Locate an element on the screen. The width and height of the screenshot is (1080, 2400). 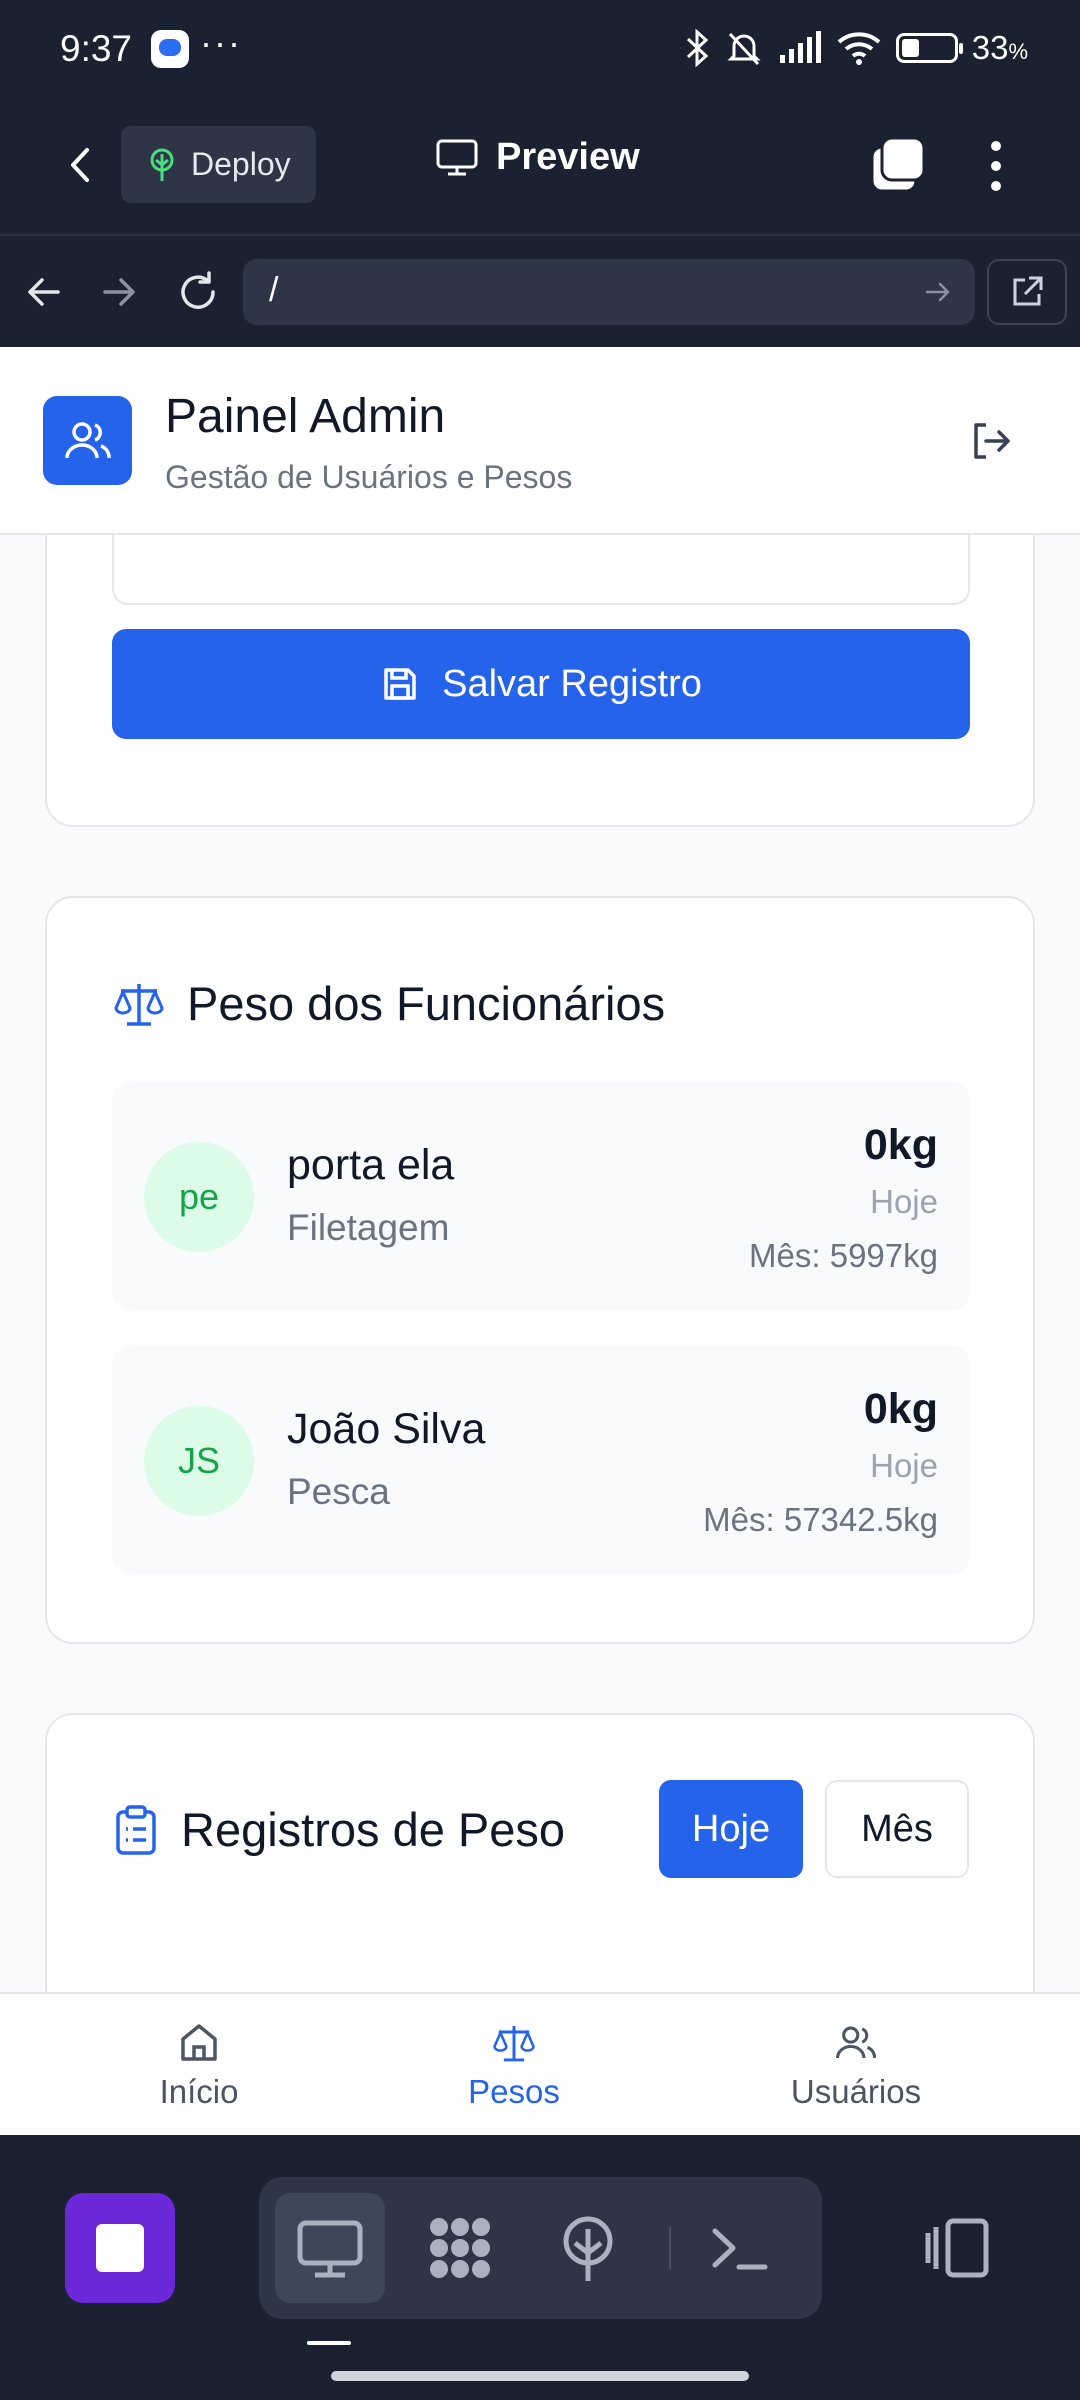
ide-dock is located at coordinates (540, 2267).